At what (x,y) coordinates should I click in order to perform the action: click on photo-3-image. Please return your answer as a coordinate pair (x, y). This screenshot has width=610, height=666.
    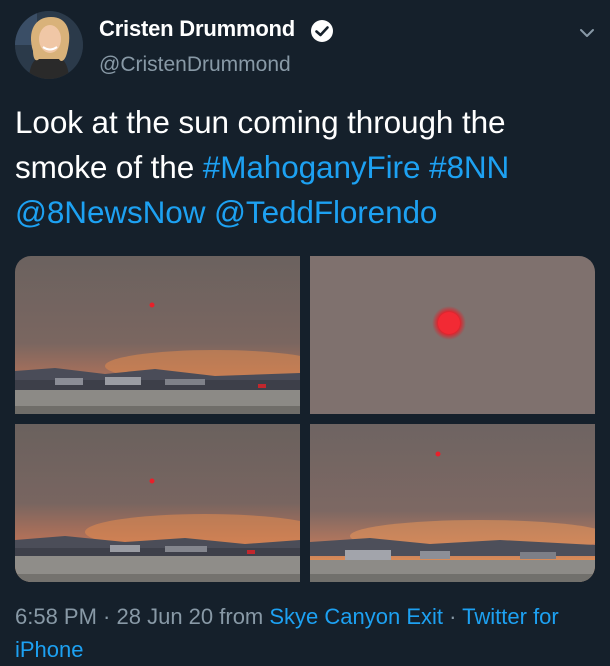
    Looking at the image, I should click on (157, 503).